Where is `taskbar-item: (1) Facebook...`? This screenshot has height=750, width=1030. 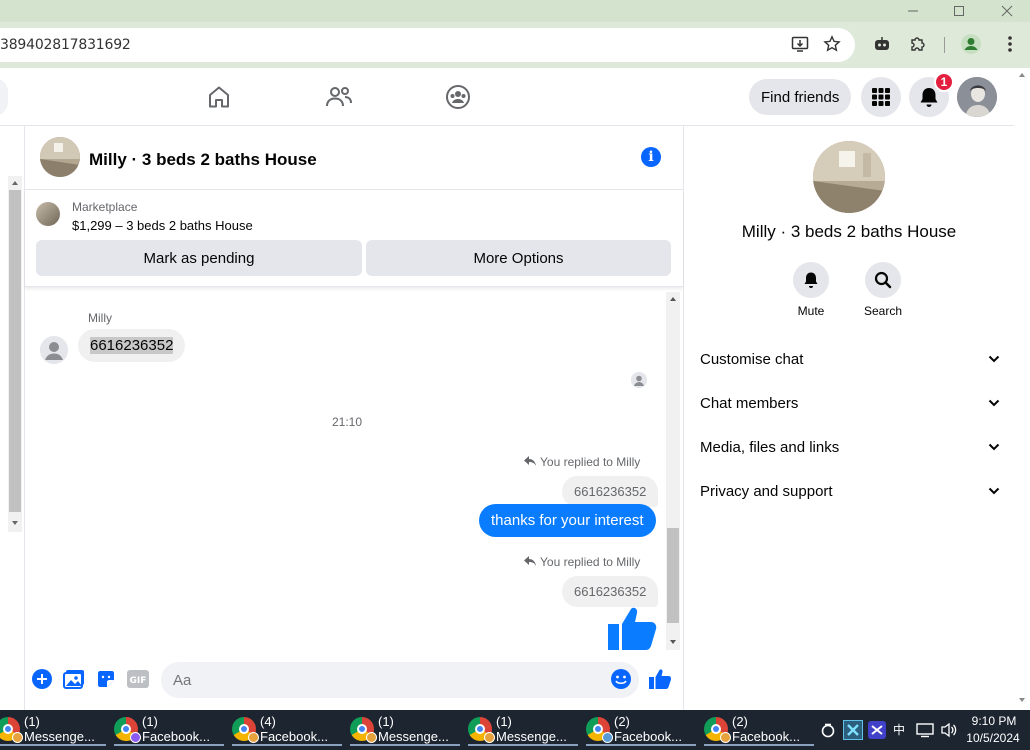 taskbar-item: (1) Facebook... is located at coordinates (169, 730).